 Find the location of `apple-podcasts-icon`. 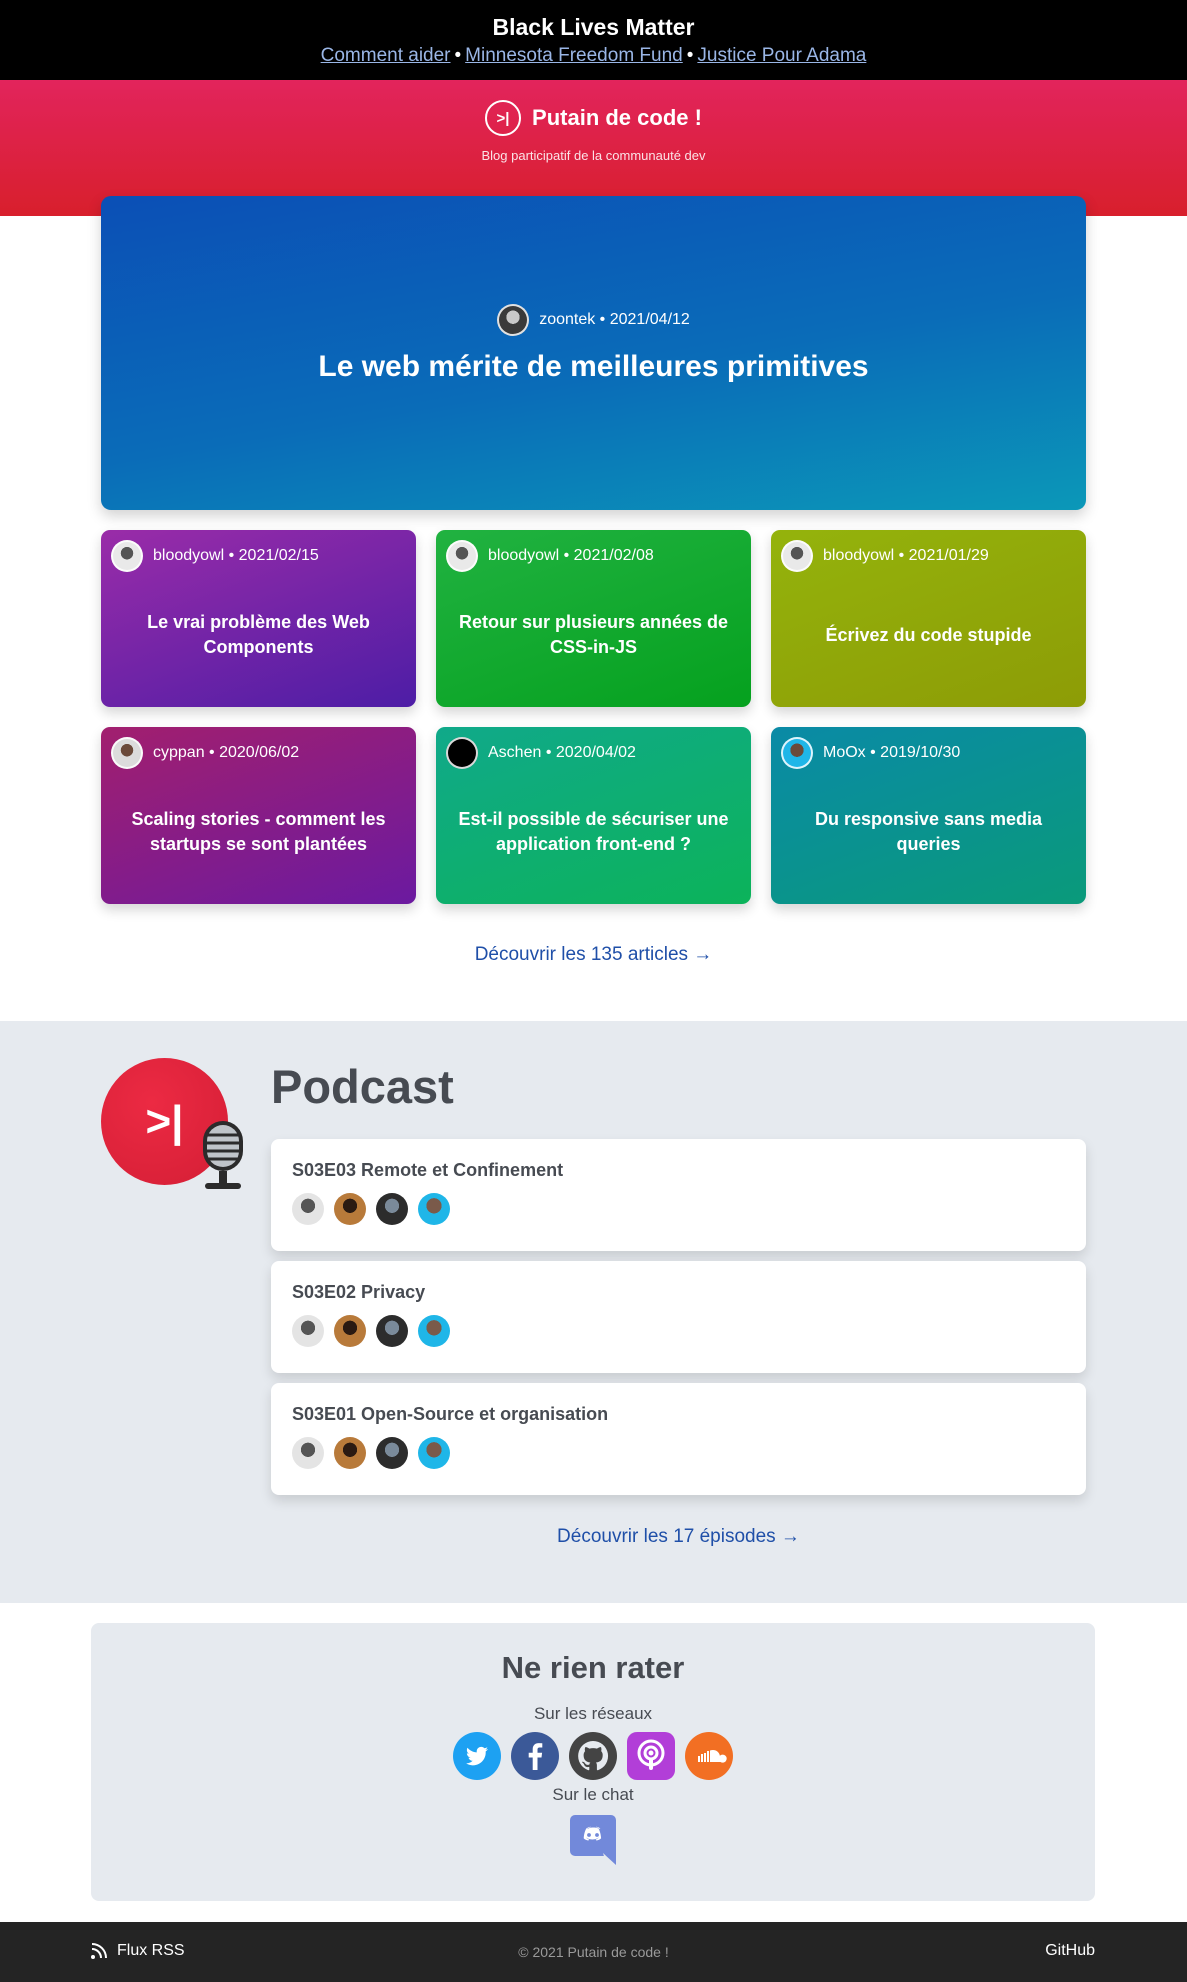

apple-podcasts-icon is located at coordinates (651, 1756).